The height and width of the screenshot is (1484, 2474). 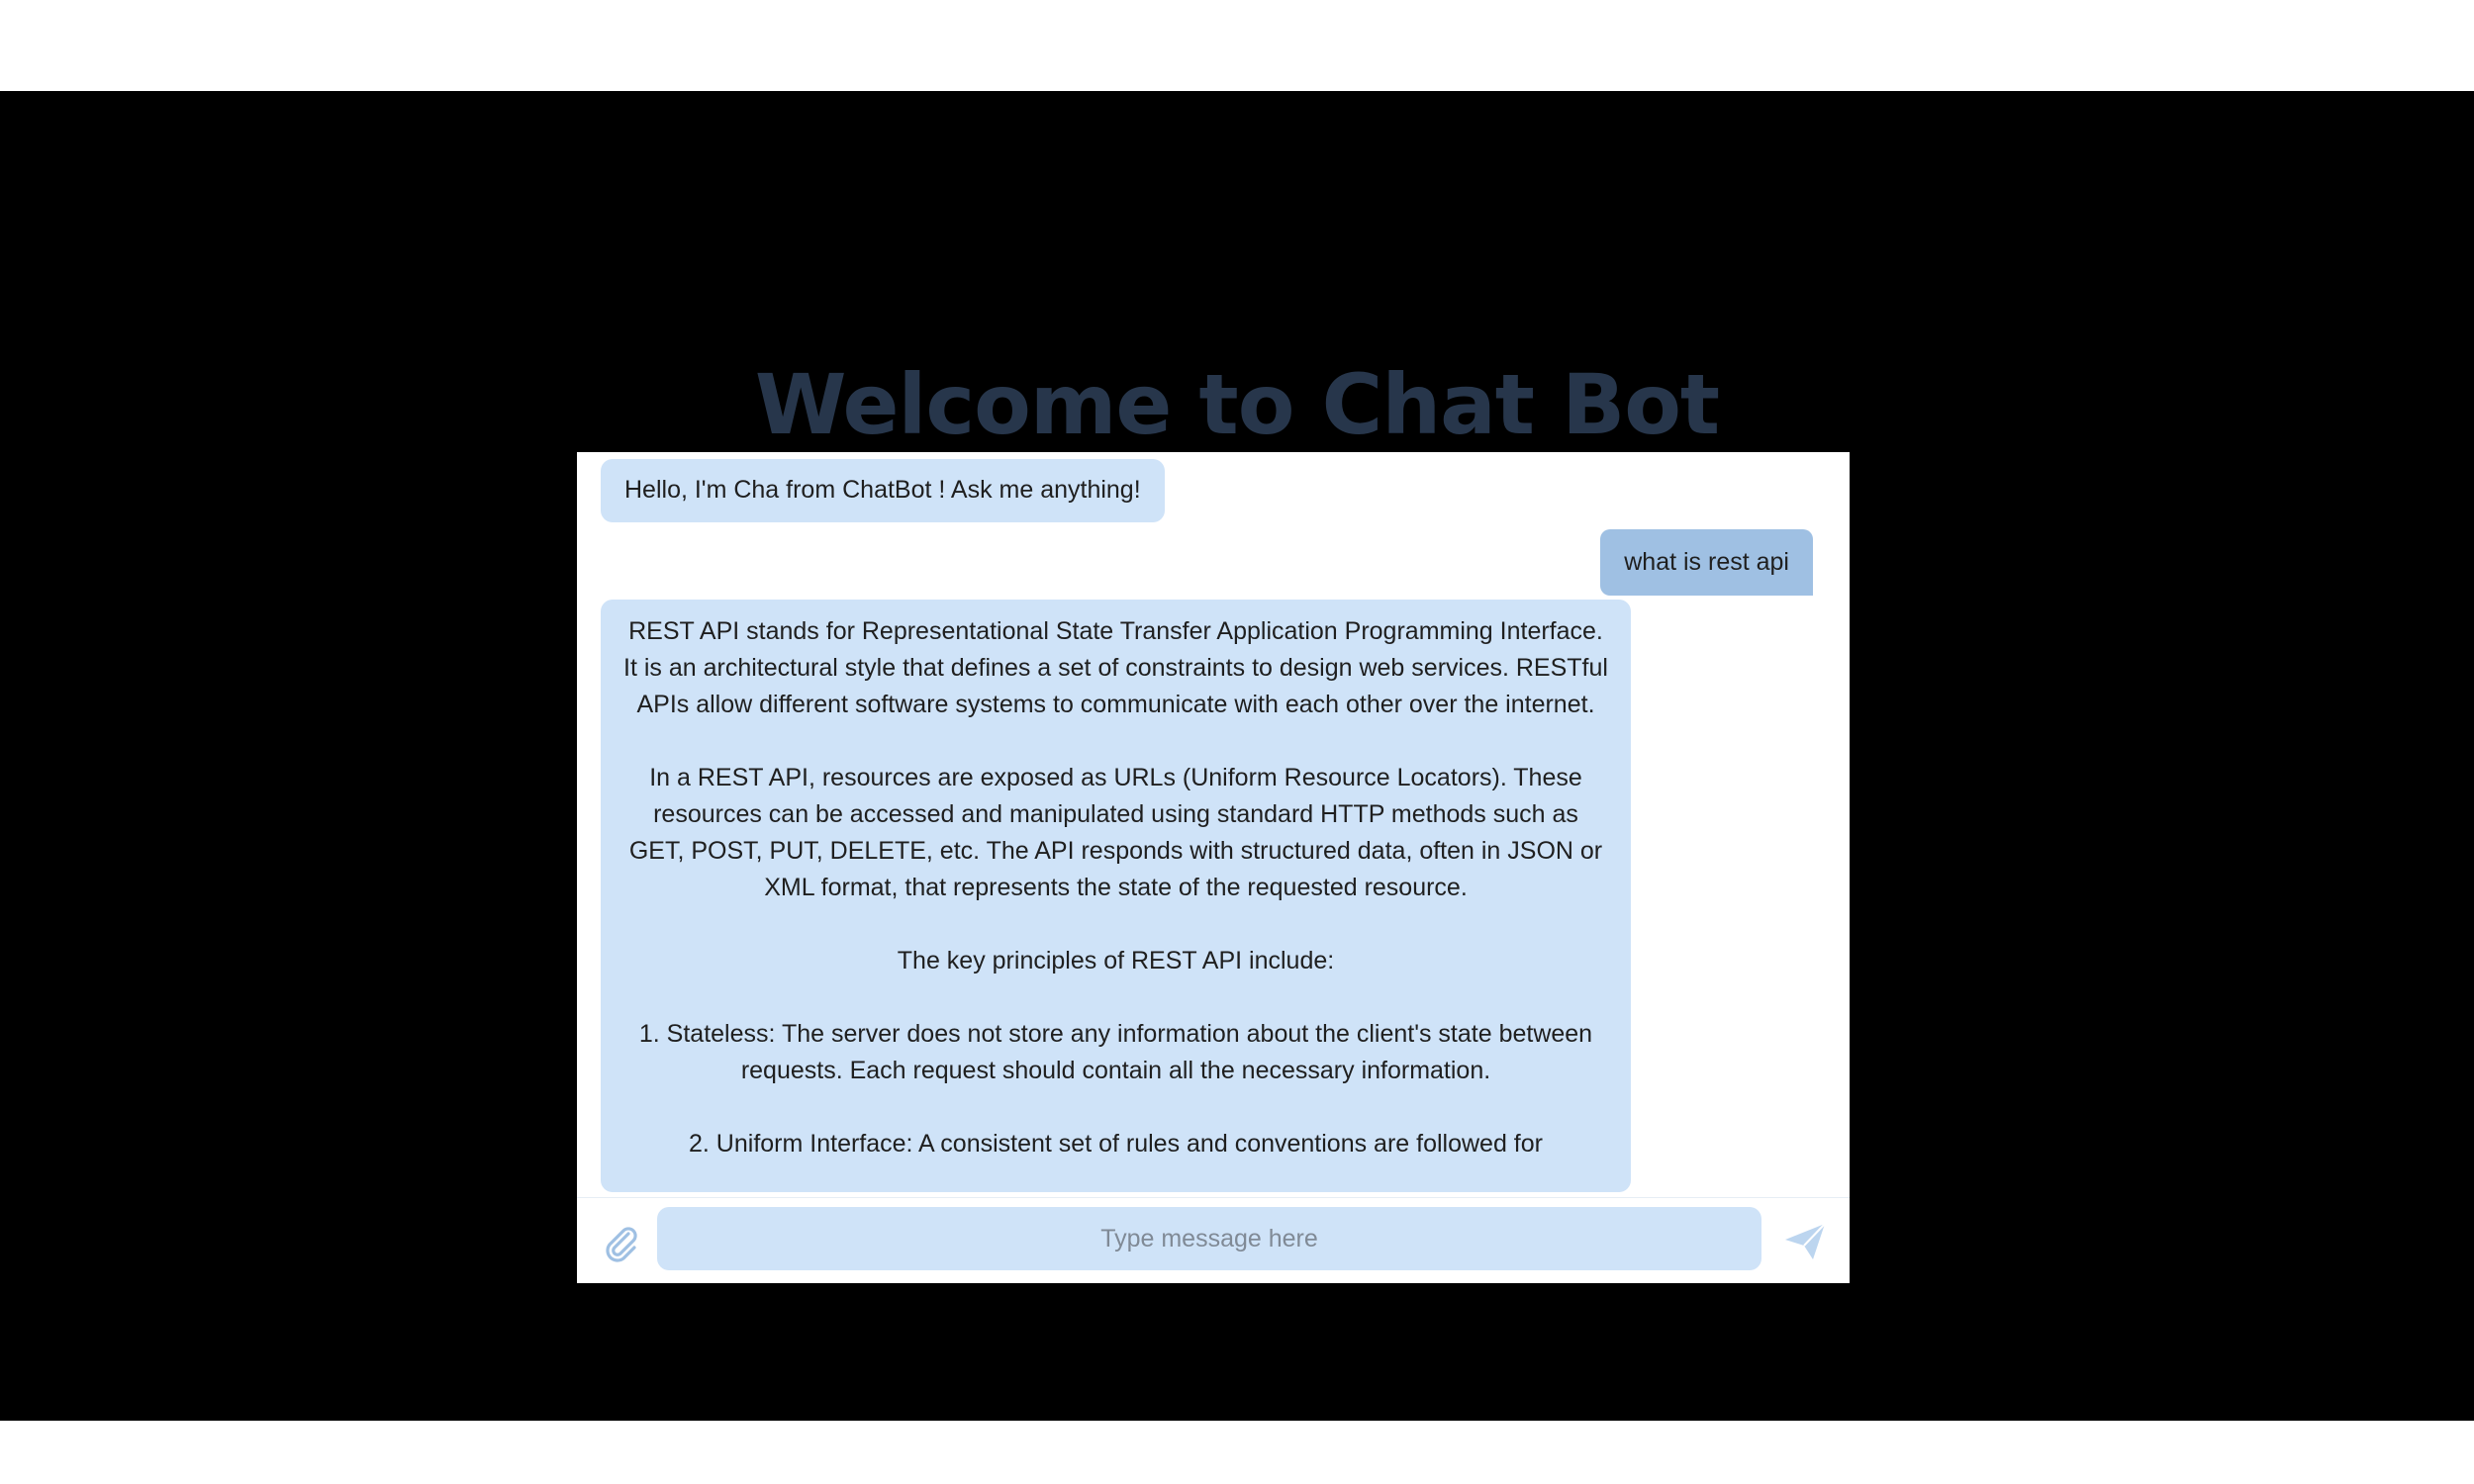 What do you see at coordinates (1209, 1238) in the screenshot?
I see `message-input` at bounding box center [1209, 1238].